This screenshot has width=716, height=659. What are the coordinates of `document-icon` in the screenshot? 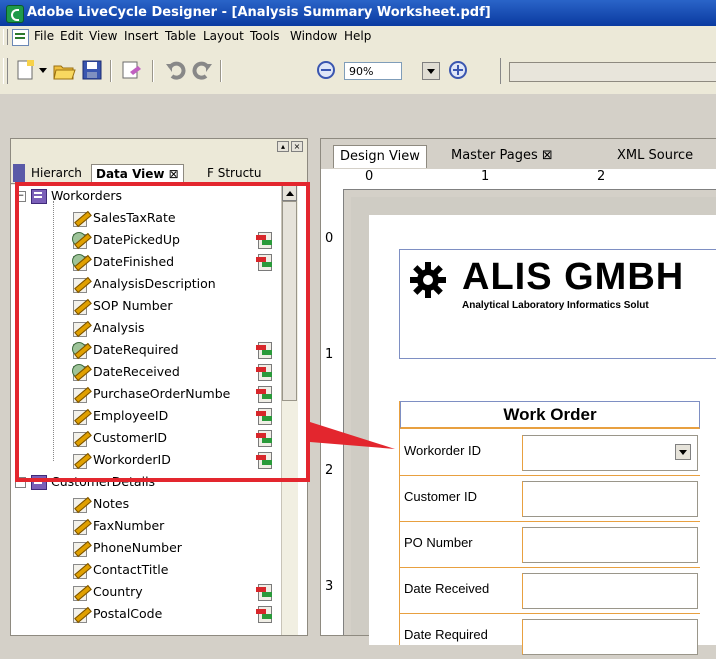 It's located at (20, 37).